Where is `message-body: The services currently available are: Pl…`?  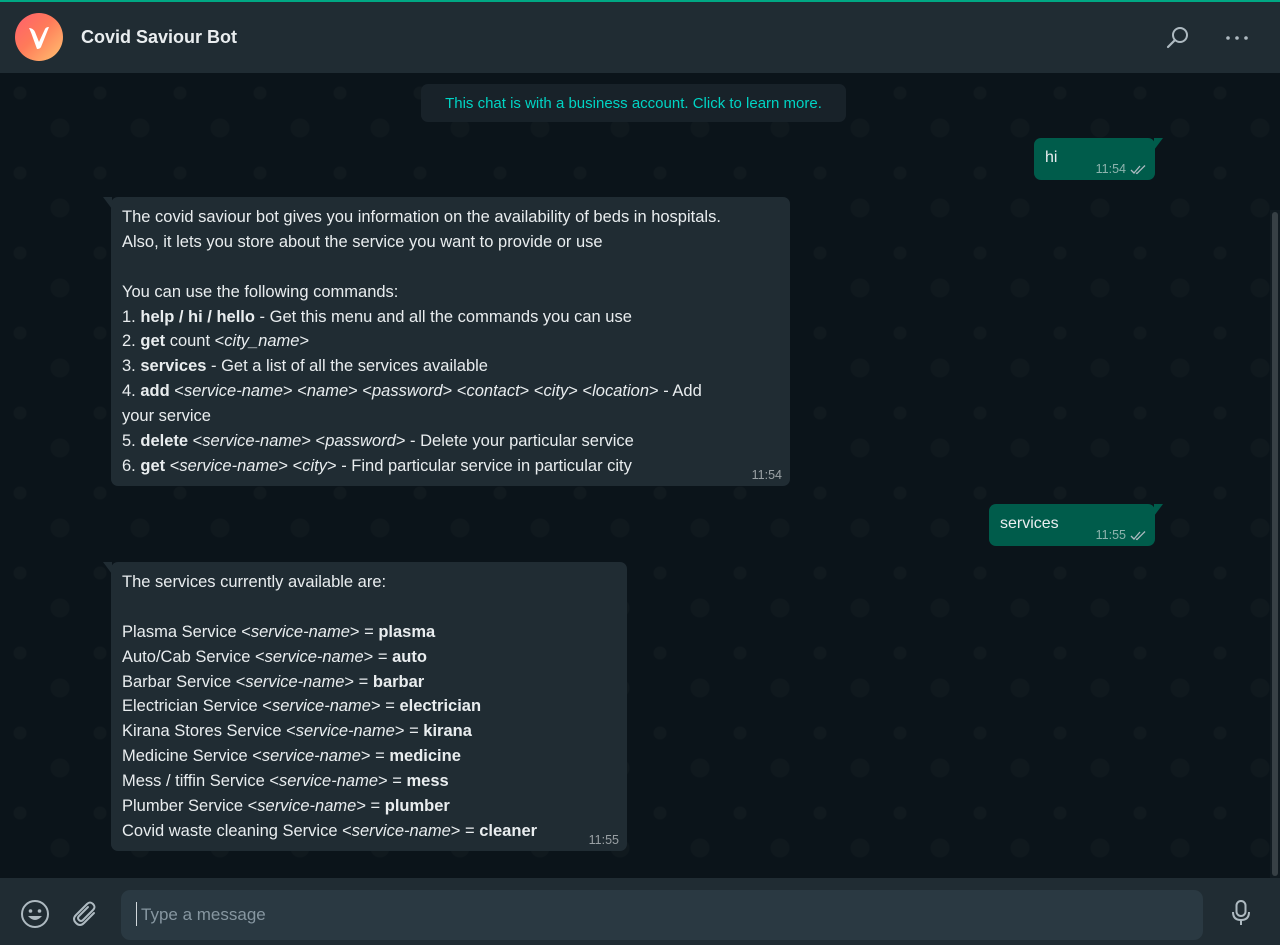
message-body: The services currently available are: Pl… is located at coordinates (369, 703).